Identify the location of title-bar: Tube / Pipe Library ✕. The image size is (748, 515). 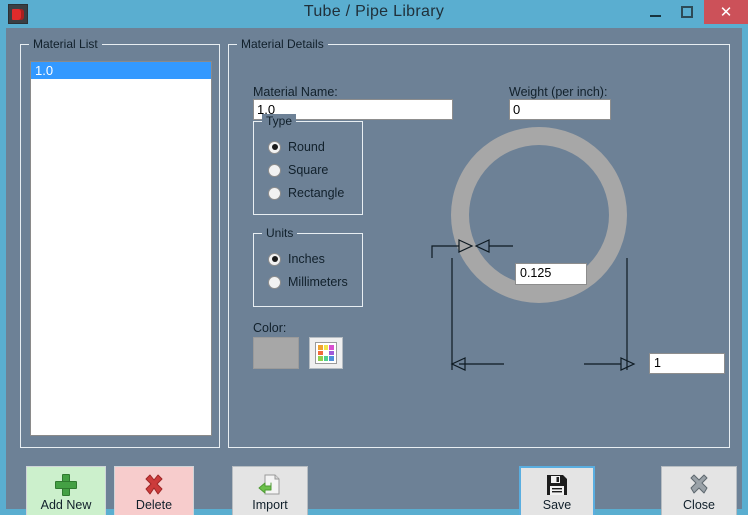
(374, 14).